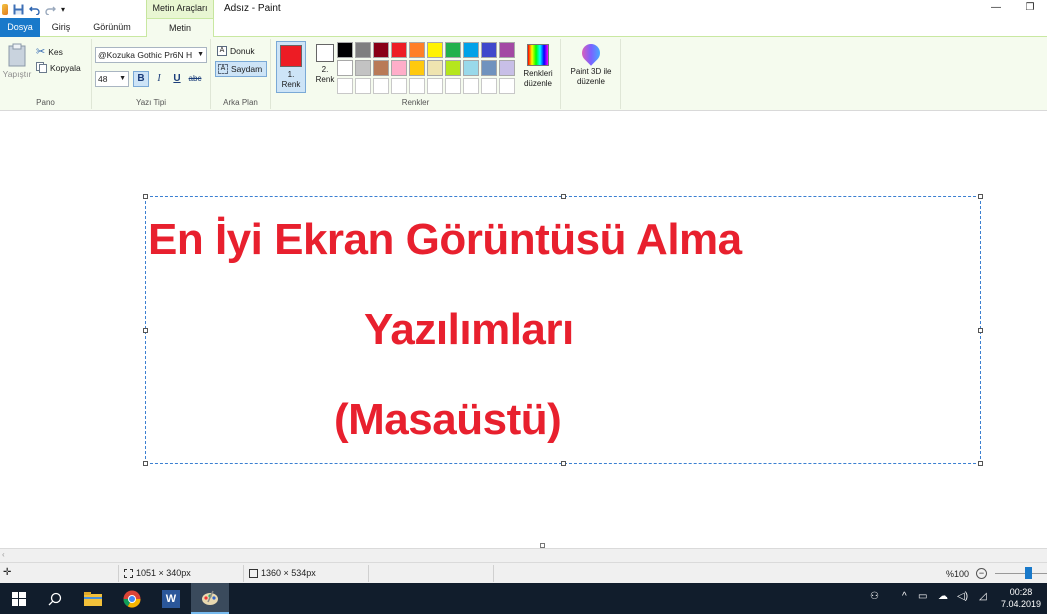 This screenshot has width=1047, height=614. Describe the element at coordinates (145, 330) in the screenshot. I see `resize-handle-ml` at that location.